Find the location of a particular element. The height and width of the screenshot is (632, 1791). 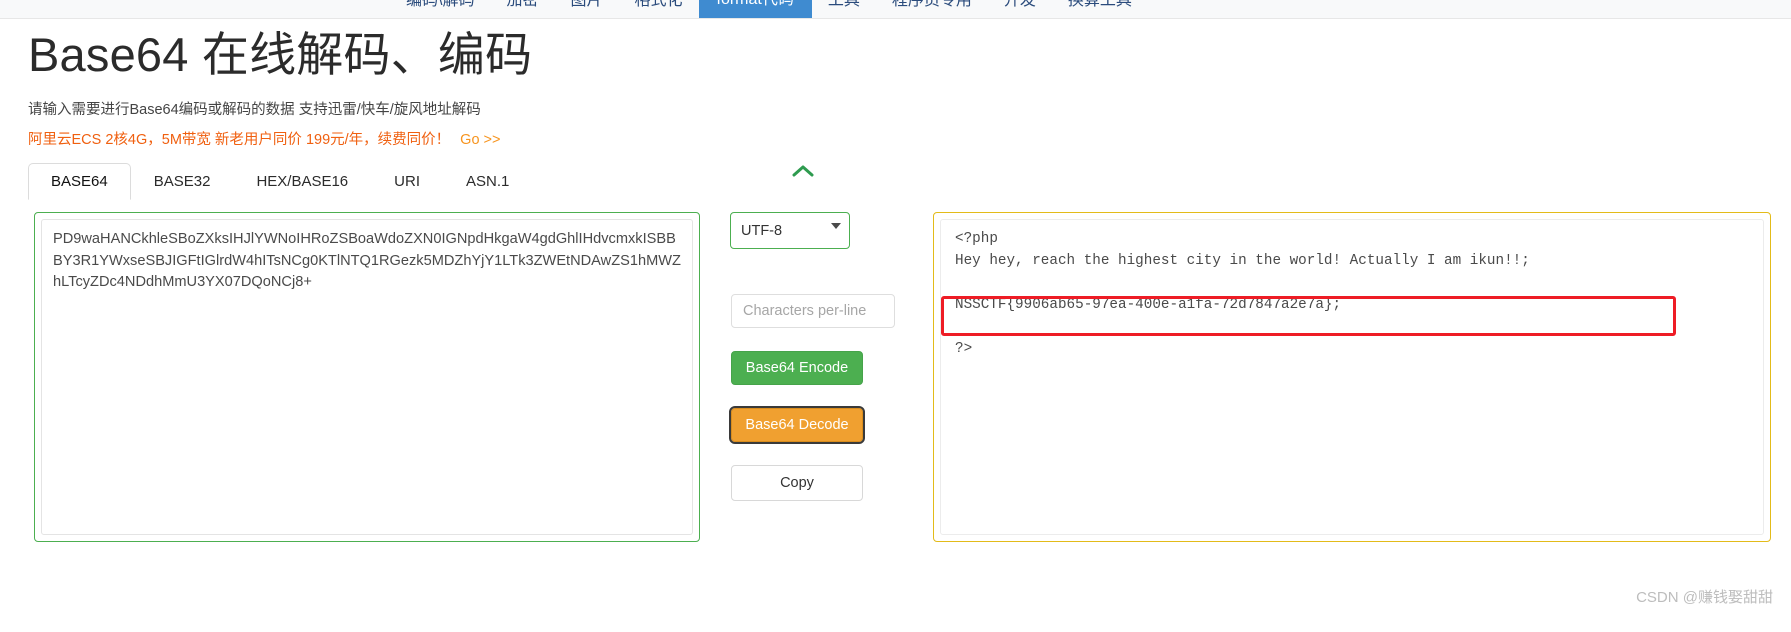

nav-item-5: 工具 is located at coordinates (844, 9).